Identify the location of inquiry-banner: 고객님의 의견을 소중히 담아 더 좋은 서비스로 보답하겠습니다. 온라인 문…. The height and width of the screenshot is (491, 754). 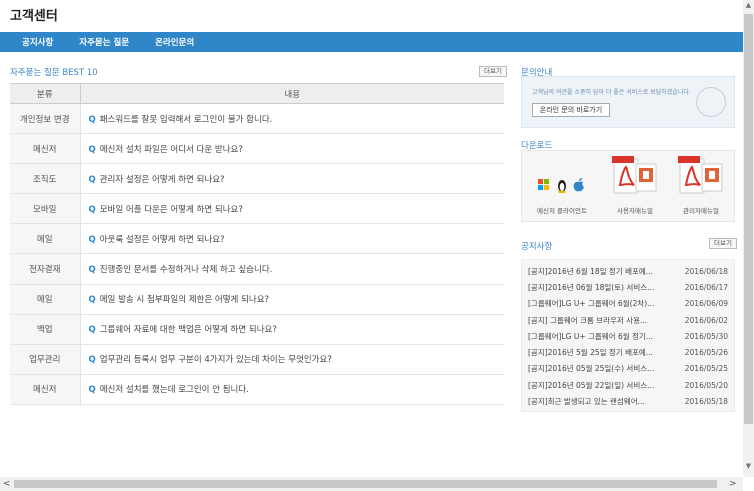
(628, 102).